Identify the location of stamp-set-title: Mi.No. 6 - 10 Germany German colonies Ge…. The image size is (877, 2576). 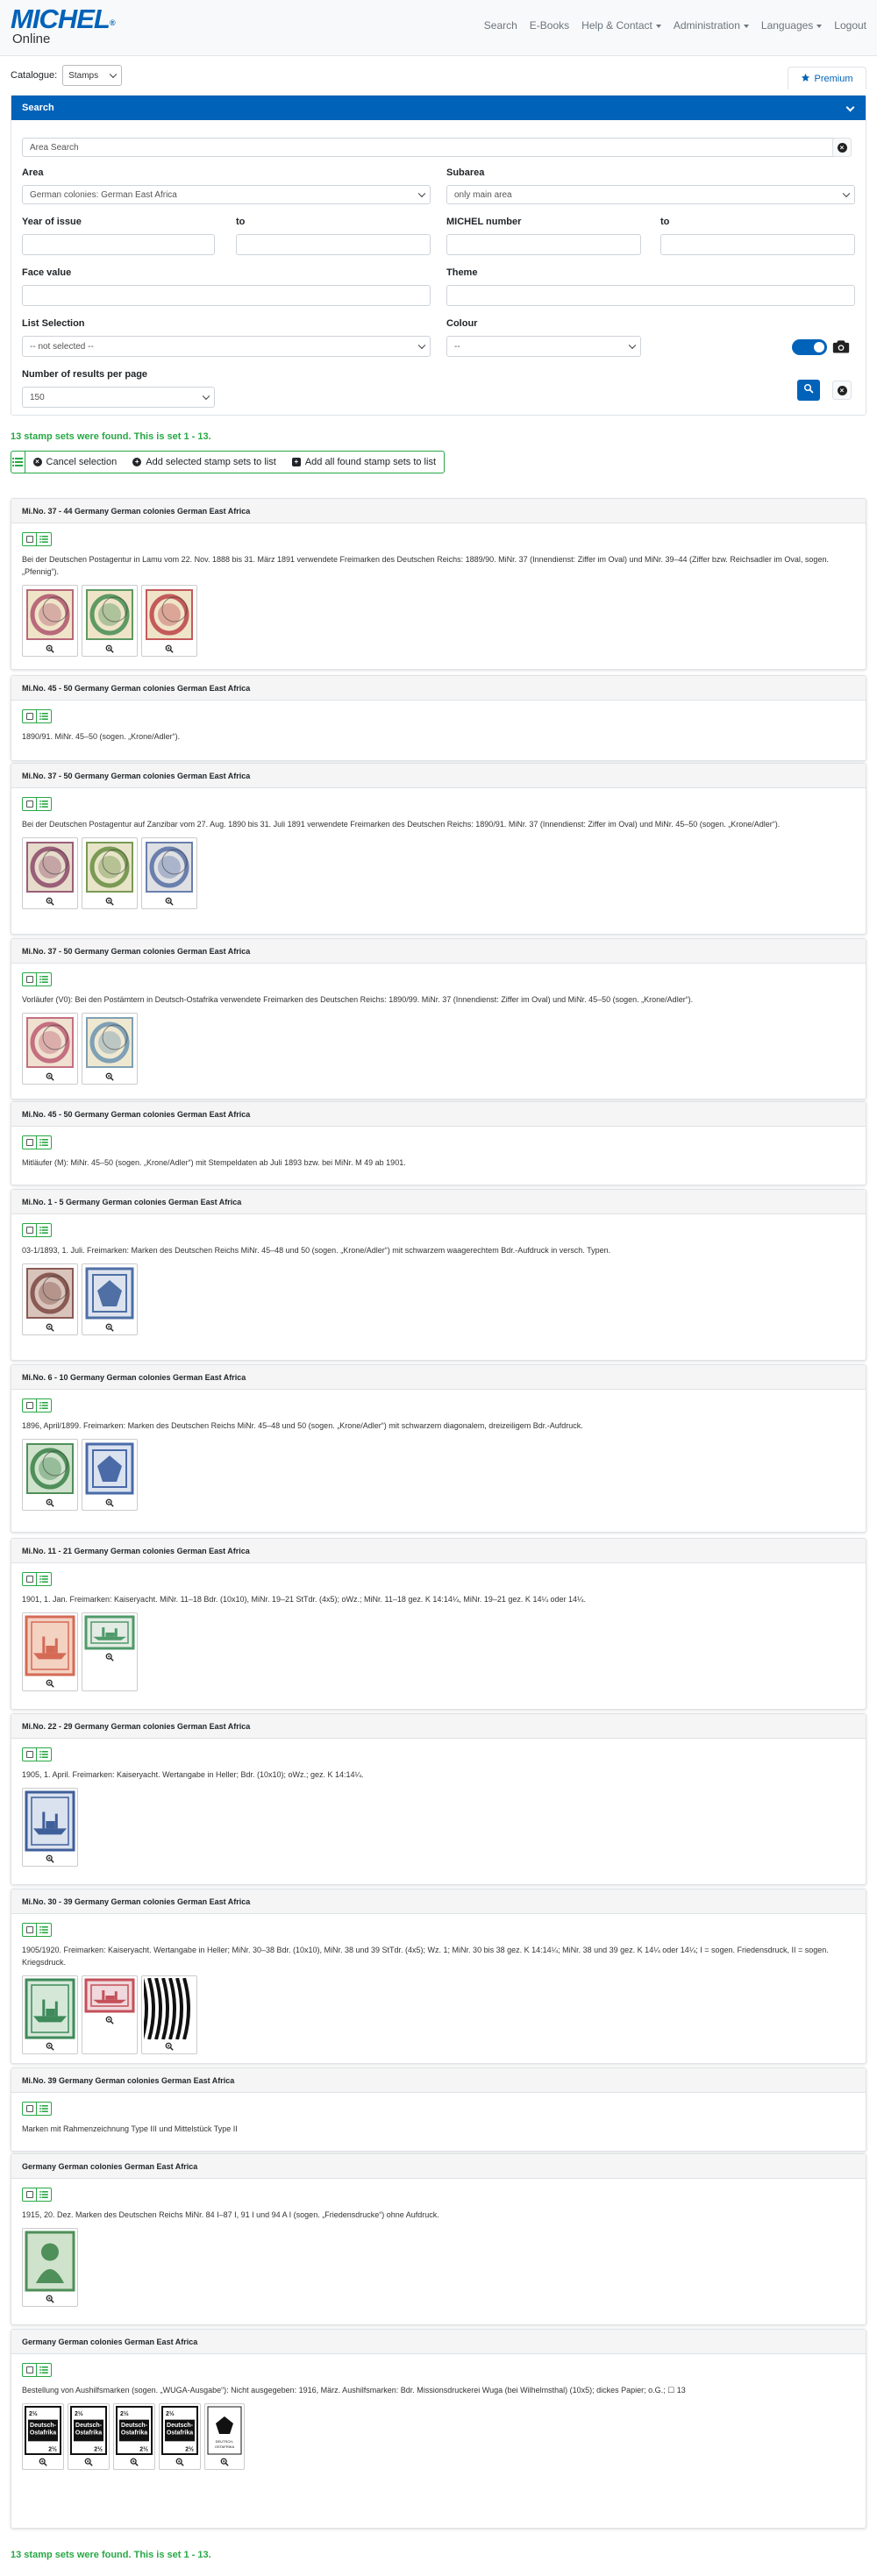
(438, 1377).